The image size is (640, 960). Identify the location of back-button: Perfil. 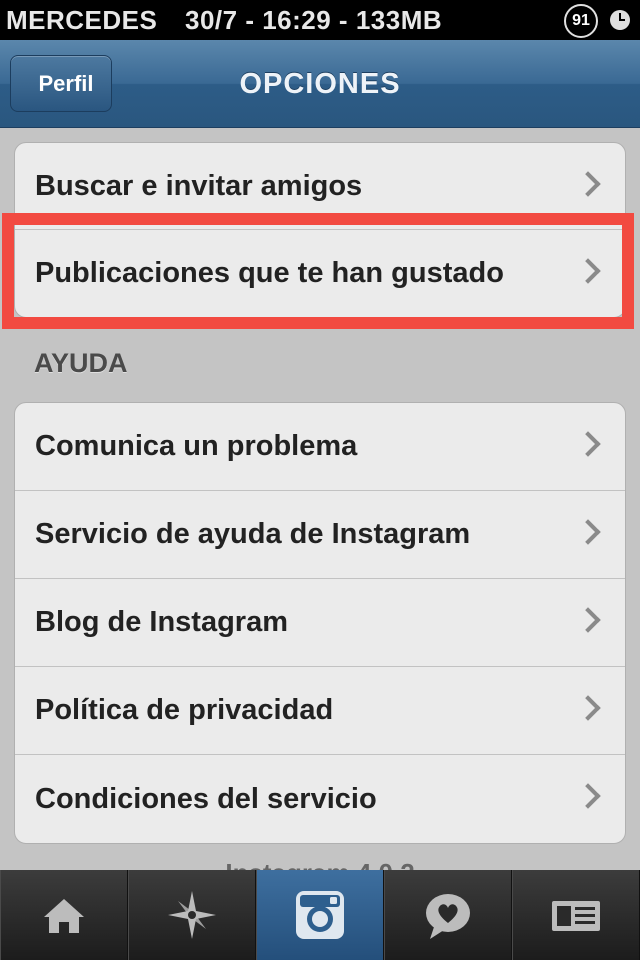
(61, 83).